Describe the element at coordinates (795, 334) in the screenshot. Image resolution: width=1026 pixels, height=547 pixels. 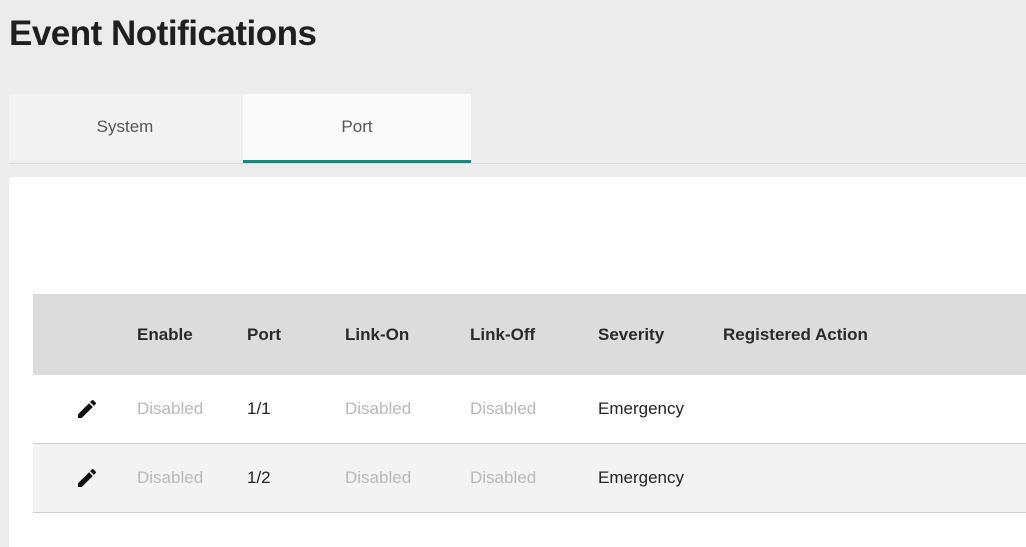
I see `column-header-registered-action: Registered Action` at that location.